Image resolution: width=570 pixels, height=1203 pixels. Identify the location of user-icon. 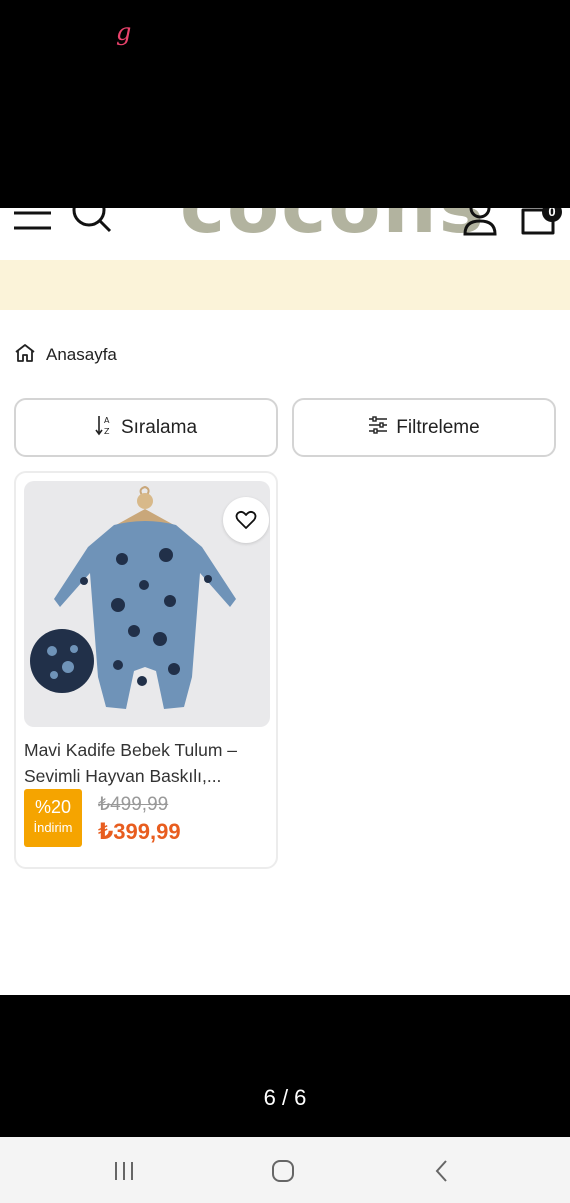
(480, 224).